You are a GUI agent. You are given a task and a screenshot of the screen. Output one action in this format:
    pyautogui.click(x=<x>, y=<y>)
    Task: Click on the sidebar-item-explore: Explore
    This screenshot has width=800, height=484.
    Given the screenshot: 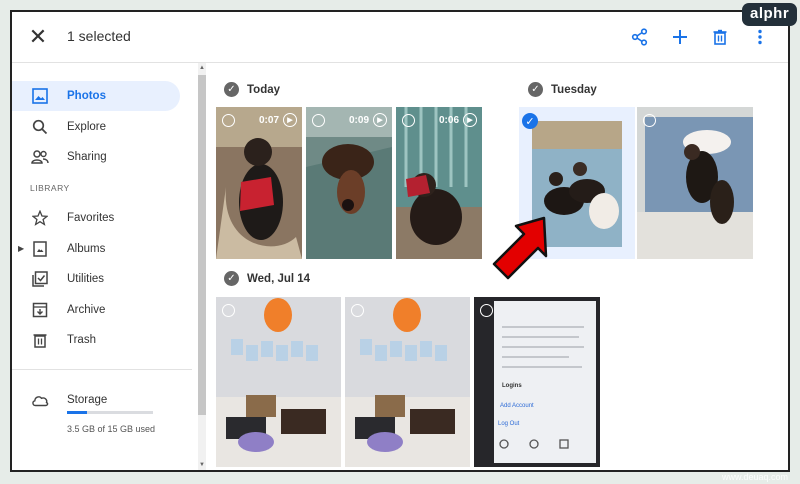 What is the action you would take?
    pyautogui.click(x=96, y=127)
    